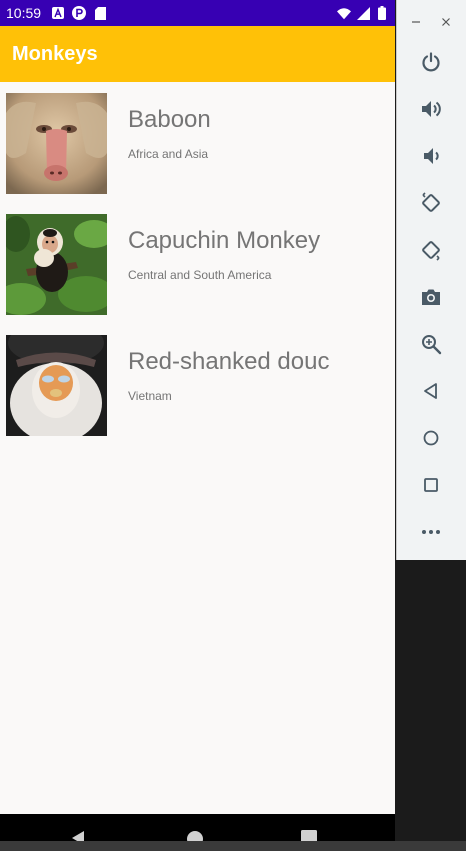 This screenshot has height=851, width=466. Describe the element at coordinates (100, 13) in the screenshot. I see `sd-card-icon` at that location.